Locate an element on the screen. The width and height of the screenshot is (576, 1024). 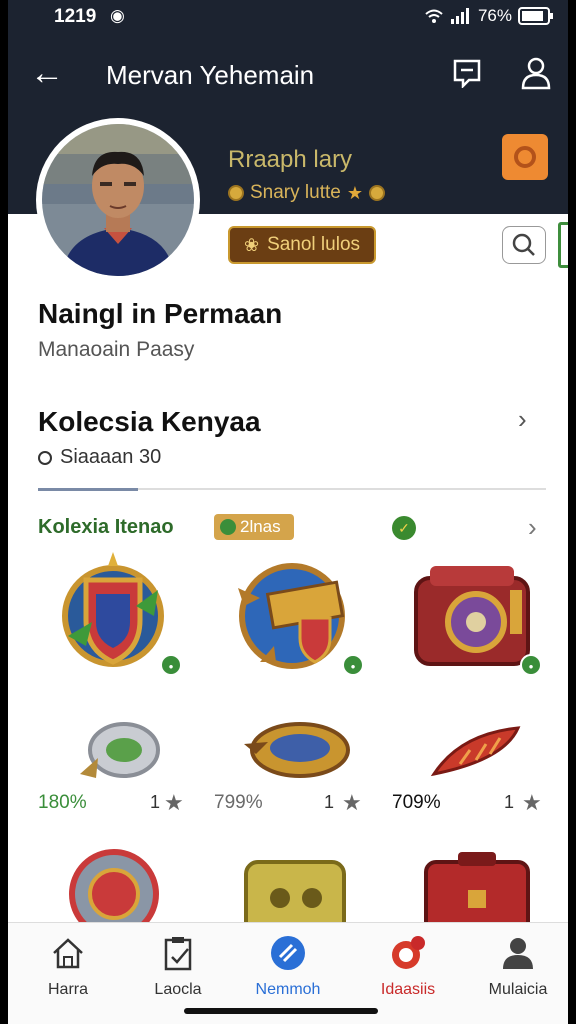
battery-icon is located at coordinates (535, 16).